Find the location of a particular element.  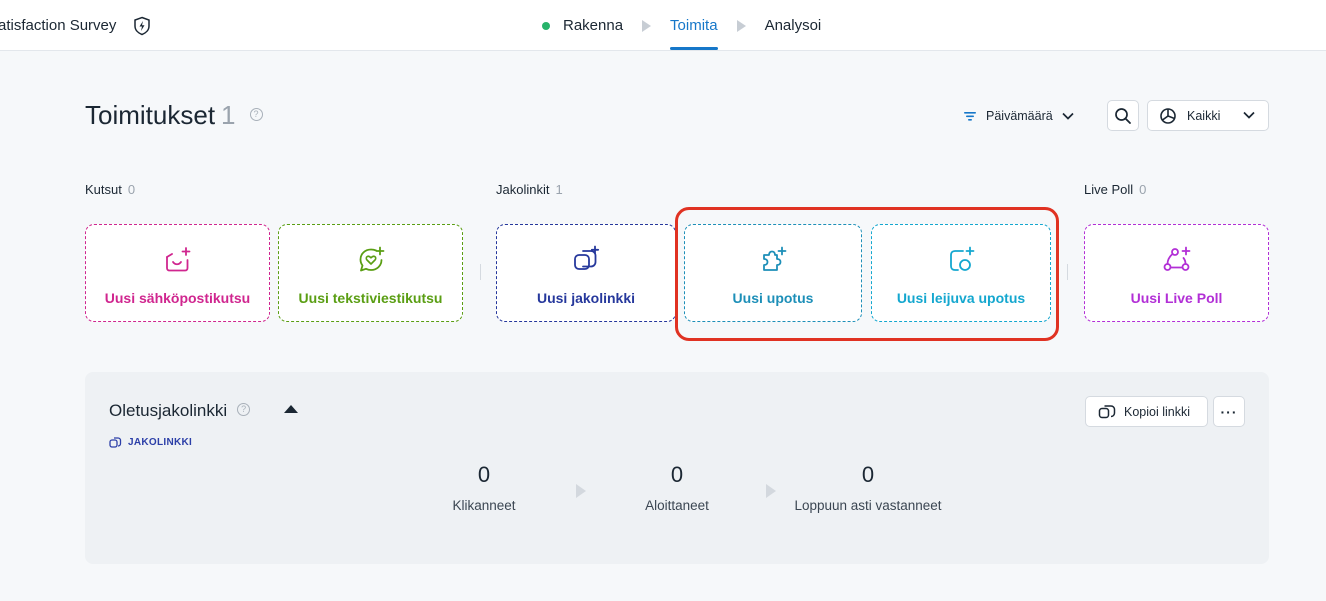

step-analysoi: Analysoi is located at coordinates (793, 25).